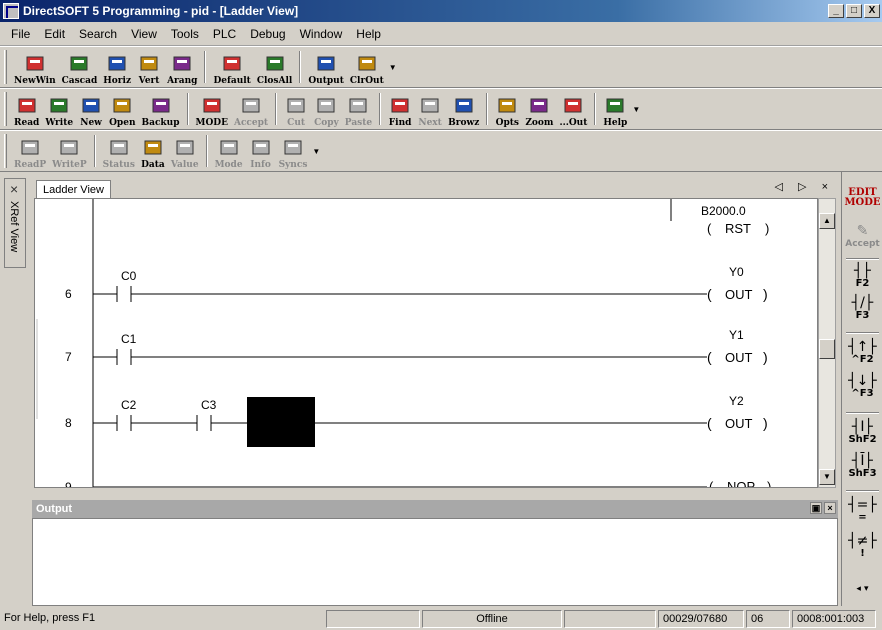 This screenshot has height=630, width=882. I want to click on read-plc-button: ReadP, so click(30, 151).